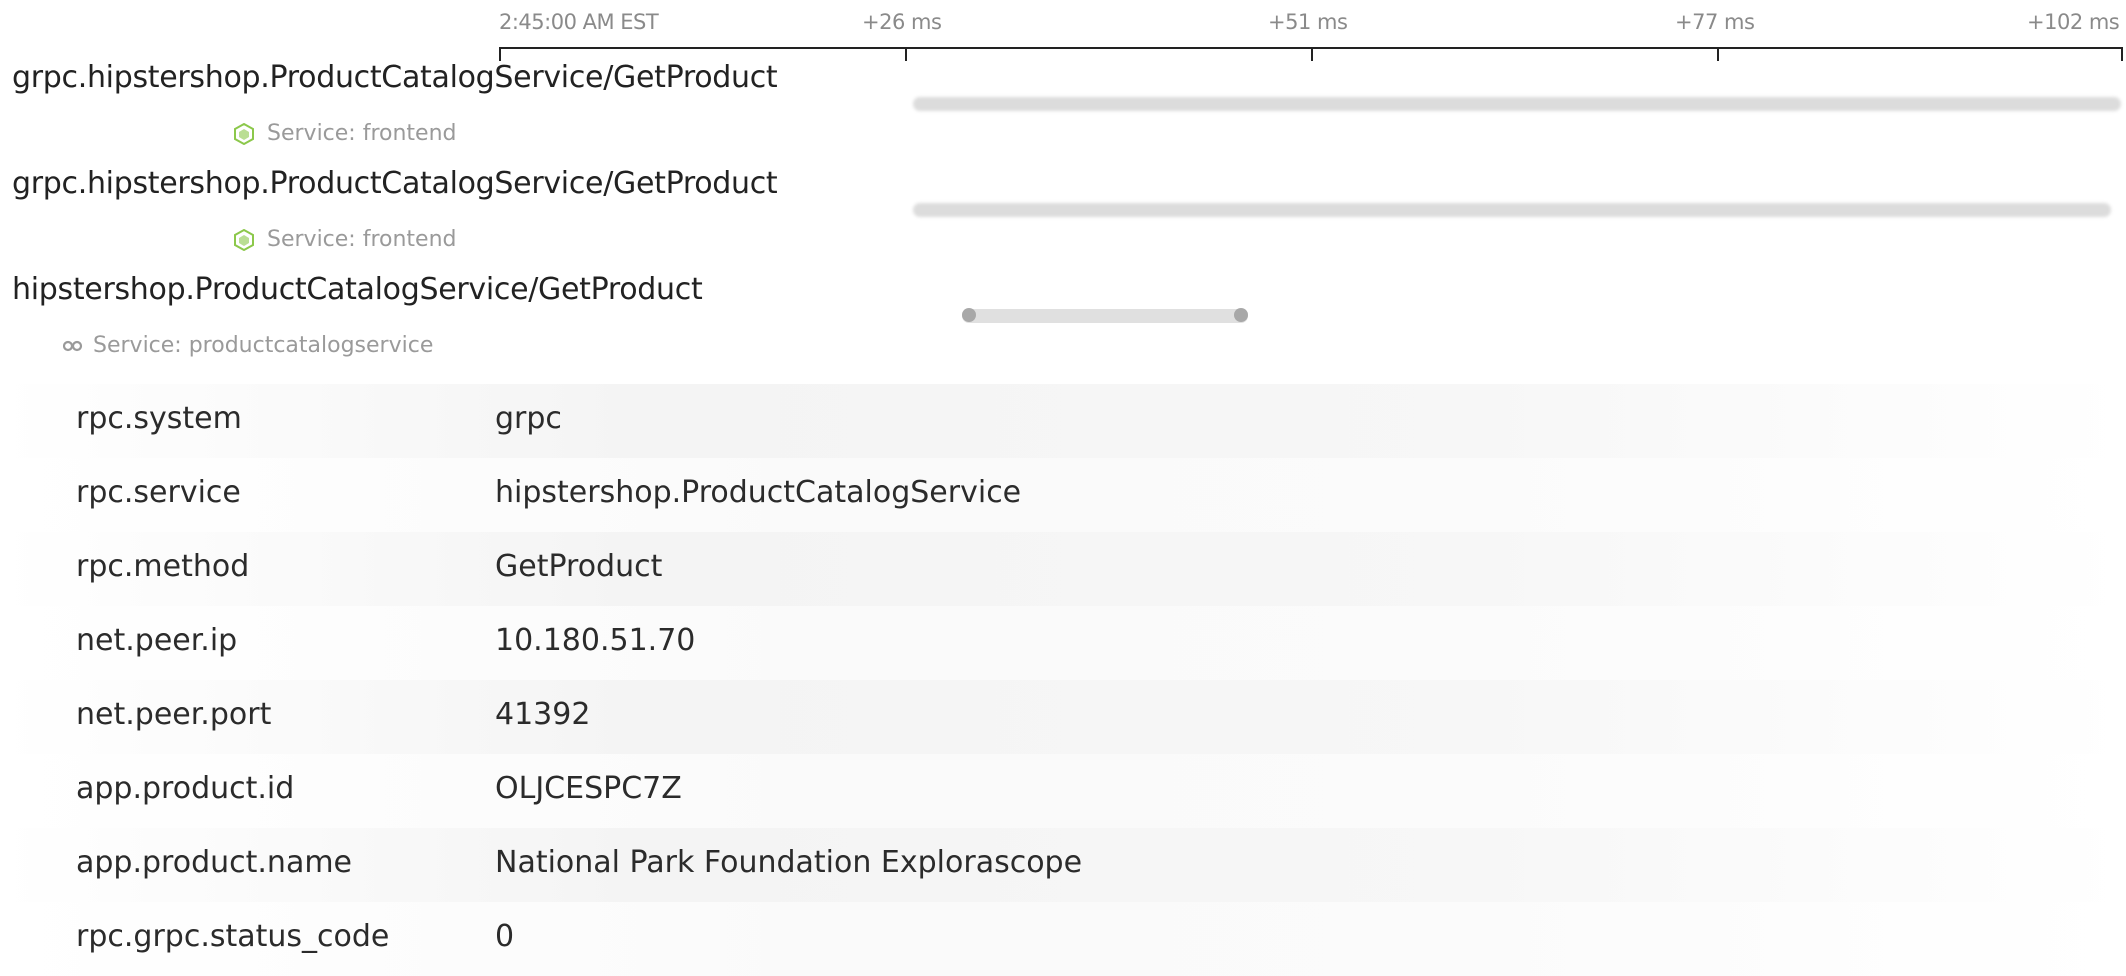  What do you see at coordinates (163, 566) in the screenshot?
I see `attribute-key: rpc.method` at bounding box center [163, 566].